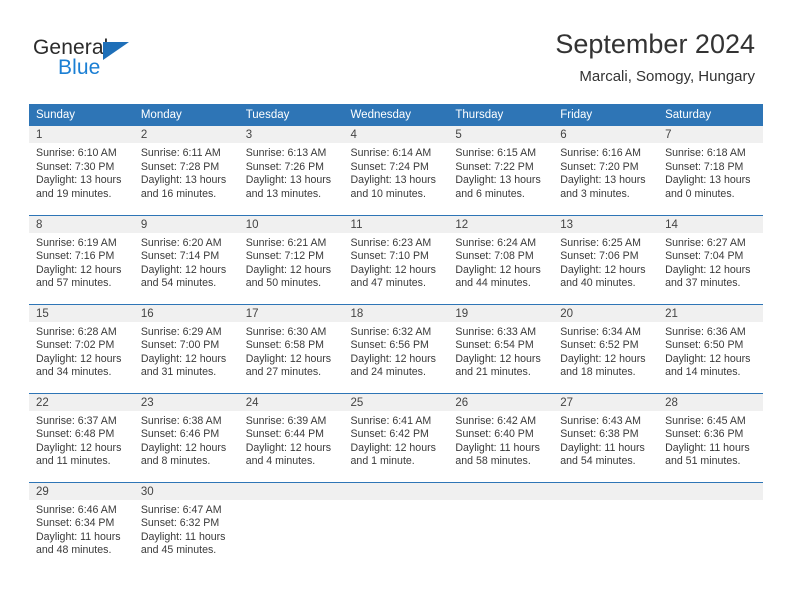 The image size is (792, 612). Describe the element at coordinates (705, 153) in the screenshot. I see `sunrise-text: Sunrise: 6:18 AM` at that location.